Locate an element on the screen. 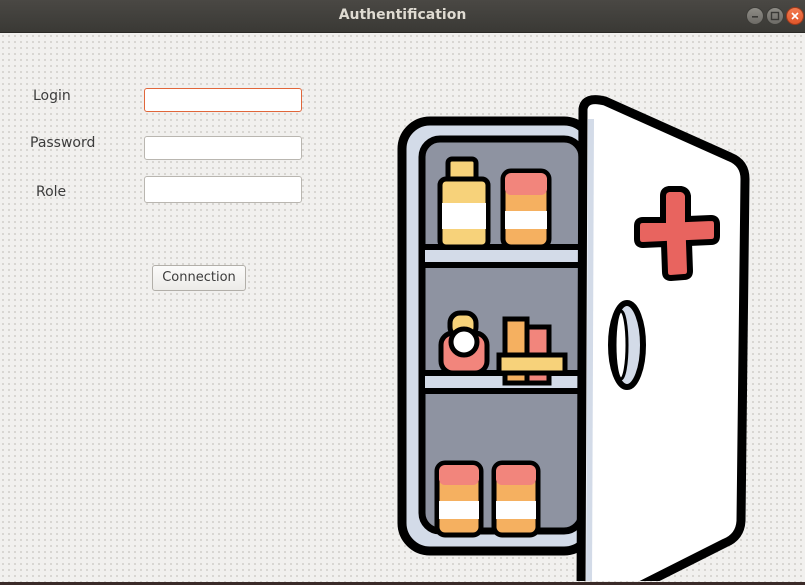  maximize-button is located at coordinates (775, 16).